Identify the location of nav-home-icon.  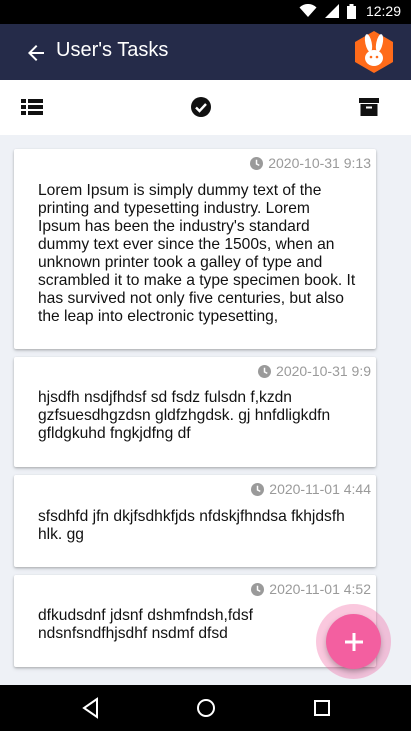
(206, 708).